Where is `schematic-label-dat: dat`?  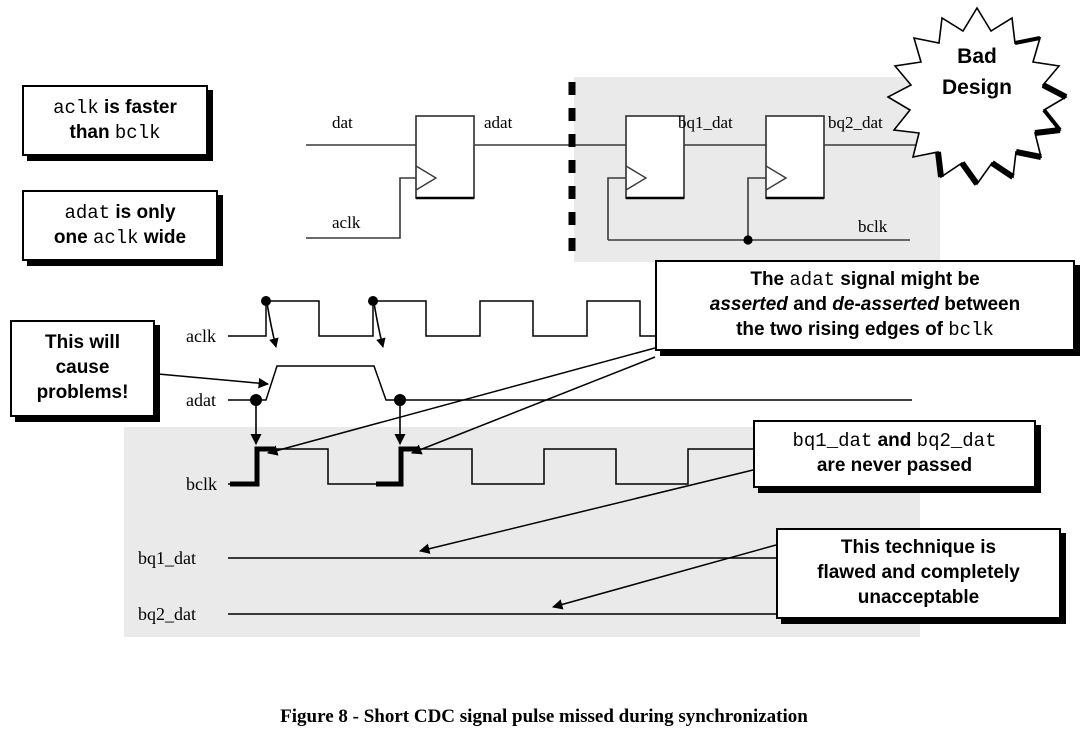 schematic-label-dat: dat is located at coordinates (342, 122).